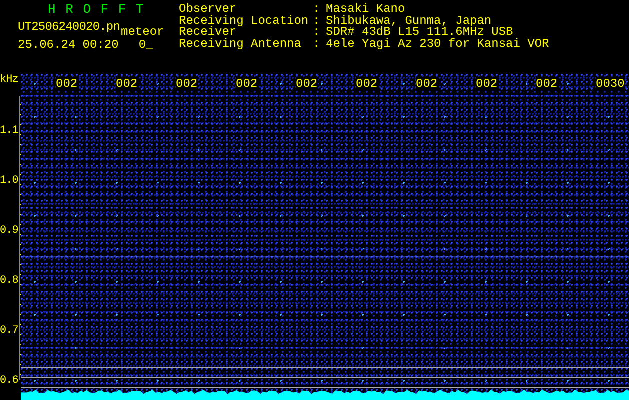  What do you see at coordinates (244, 21) in the screenshot?
I see `info-label: Receiving Location` at bounding box center [244, 21].